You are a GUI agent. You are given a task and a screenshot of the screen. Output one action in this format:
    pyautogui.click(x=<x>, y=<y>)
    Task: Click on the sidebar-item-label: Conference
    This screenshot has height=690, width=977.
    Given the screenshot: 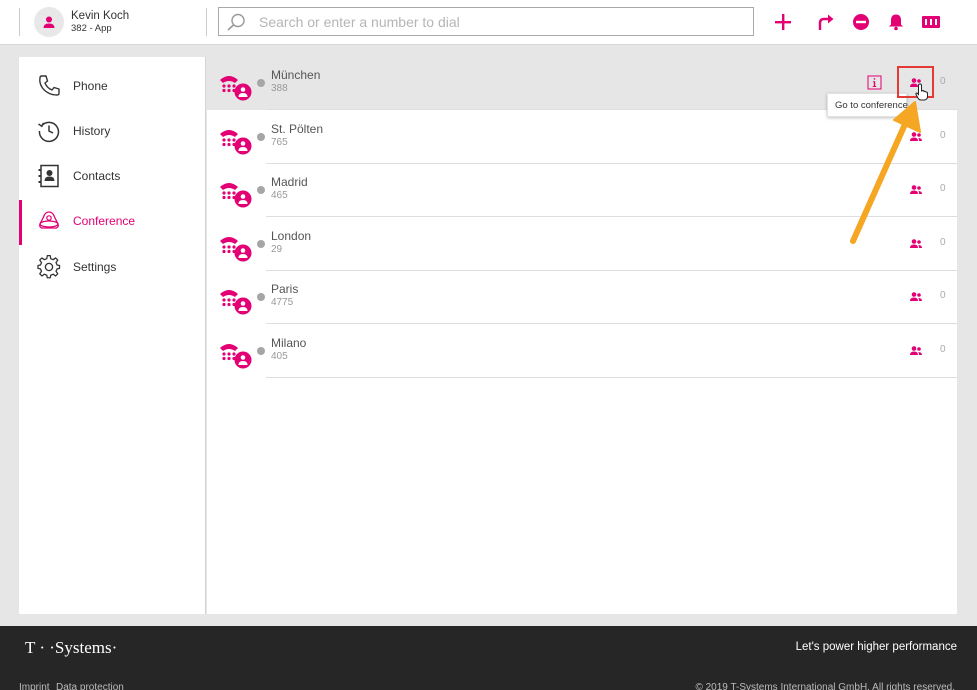 What is the action you would take?
    pyautogui.click(x=104, y=221)
    